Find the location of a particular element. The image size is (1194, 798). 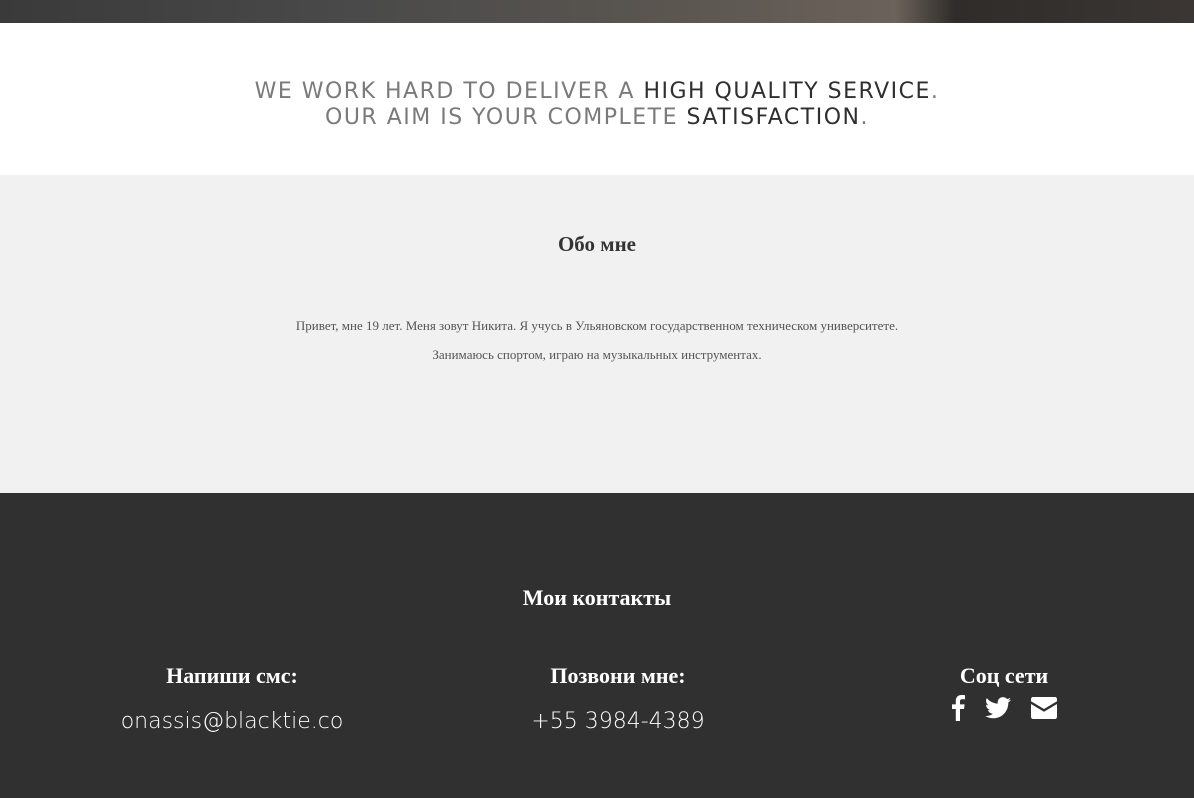

tagline-highlight: HIGH QUALITY SERVICE is located at coordinates (787, 91).